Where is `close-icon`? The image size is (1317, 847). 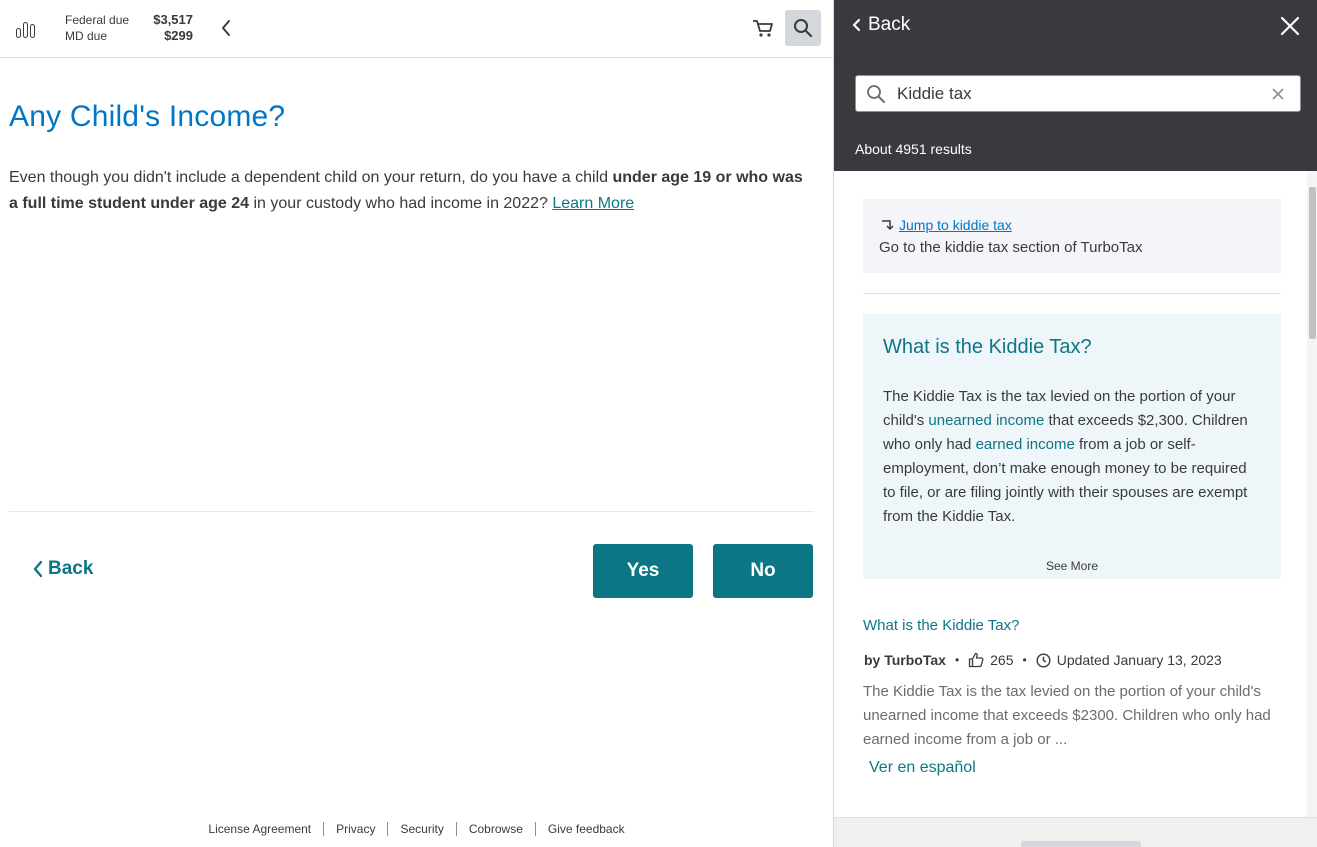
close-icon is located at coordinates (1290, 26).